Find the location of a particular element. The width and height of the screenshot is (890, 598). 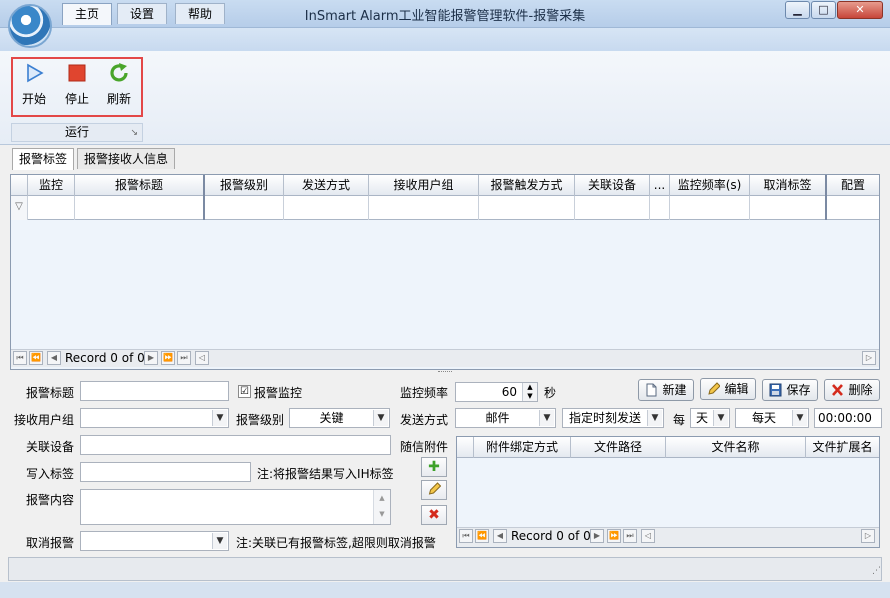

every-label: 每 is located at coordinates (679, 420).